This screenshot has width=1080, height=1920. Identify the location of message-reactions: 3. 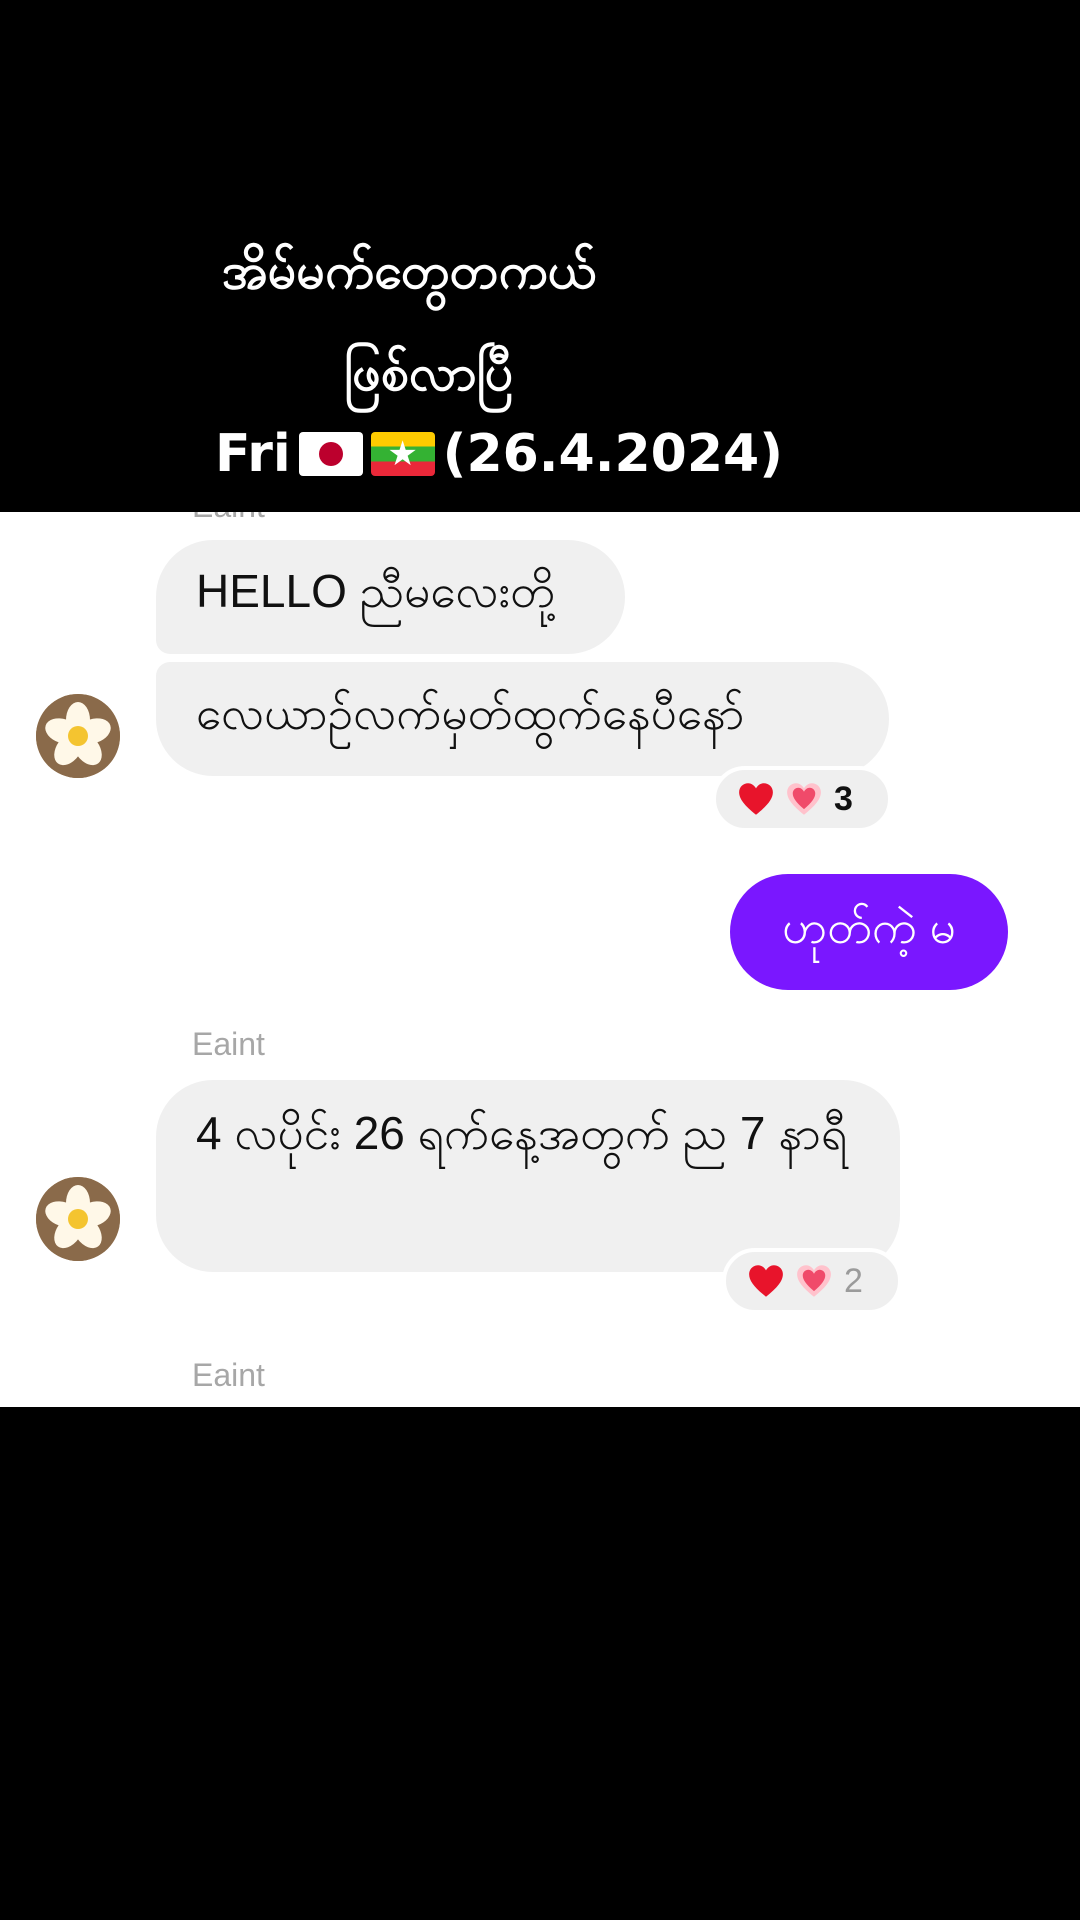
(802, 799).